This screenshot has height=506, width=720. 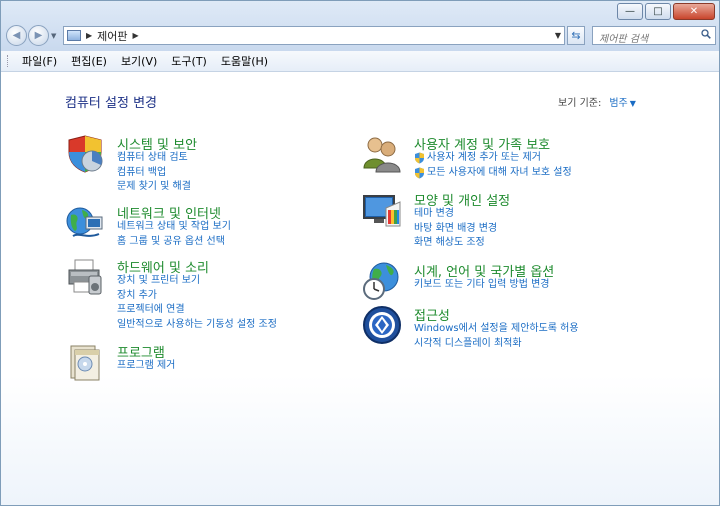 I want to click on title-bar: — □ ✕ ◀ ▶ ▼ ▶ 제어판 ▶ ▼ ⇆, so click(x=360, y=26).